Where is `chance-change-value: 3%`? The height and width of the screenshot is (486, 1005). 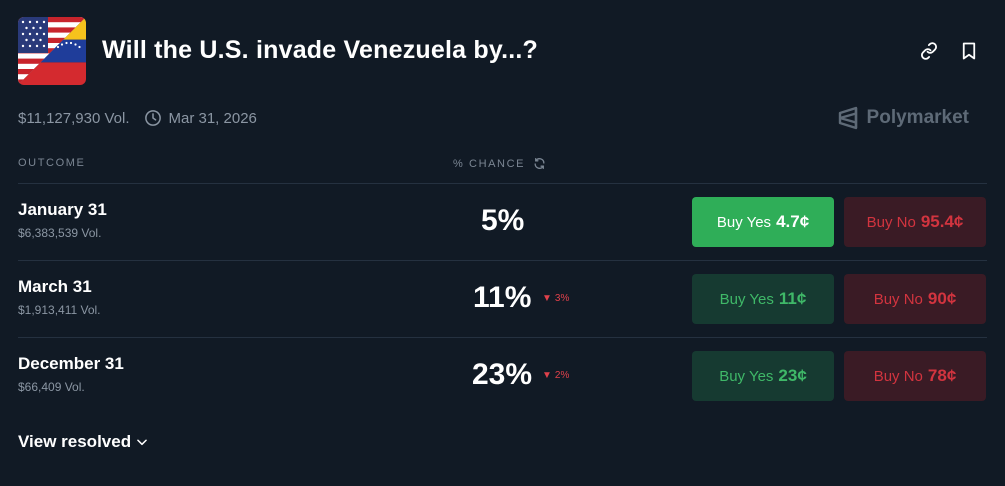
chance-change-value: 3% is located at coordinates (562, 298).